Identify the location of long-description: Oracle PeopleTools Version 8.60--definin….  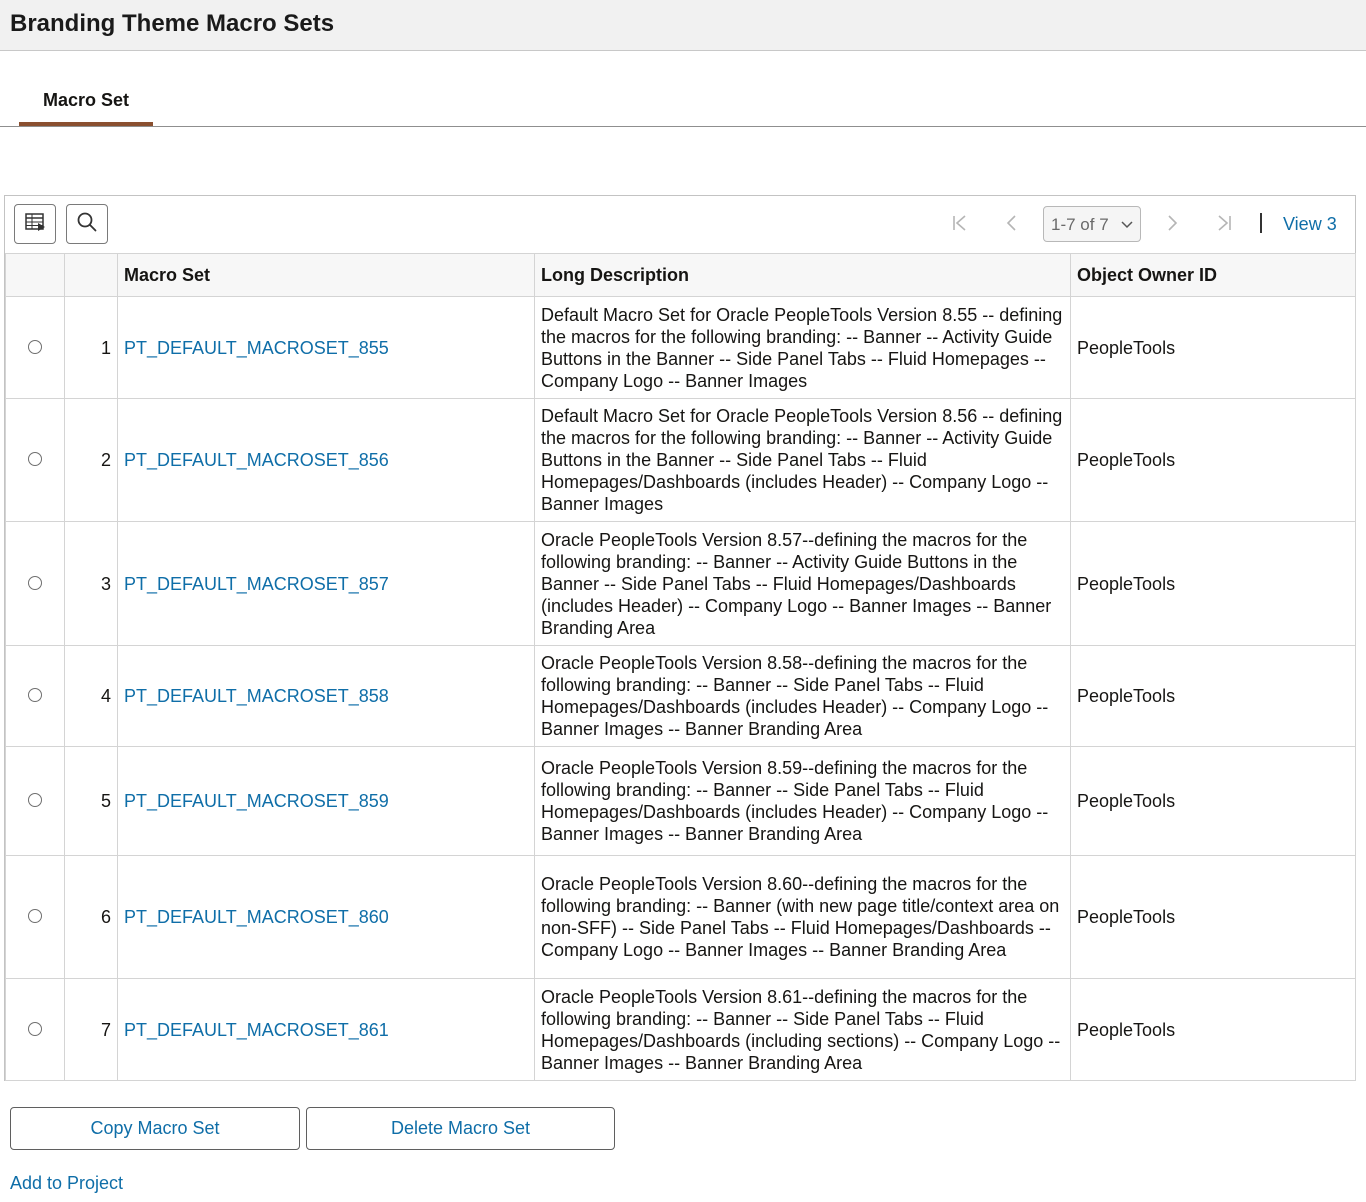
(802, 917).